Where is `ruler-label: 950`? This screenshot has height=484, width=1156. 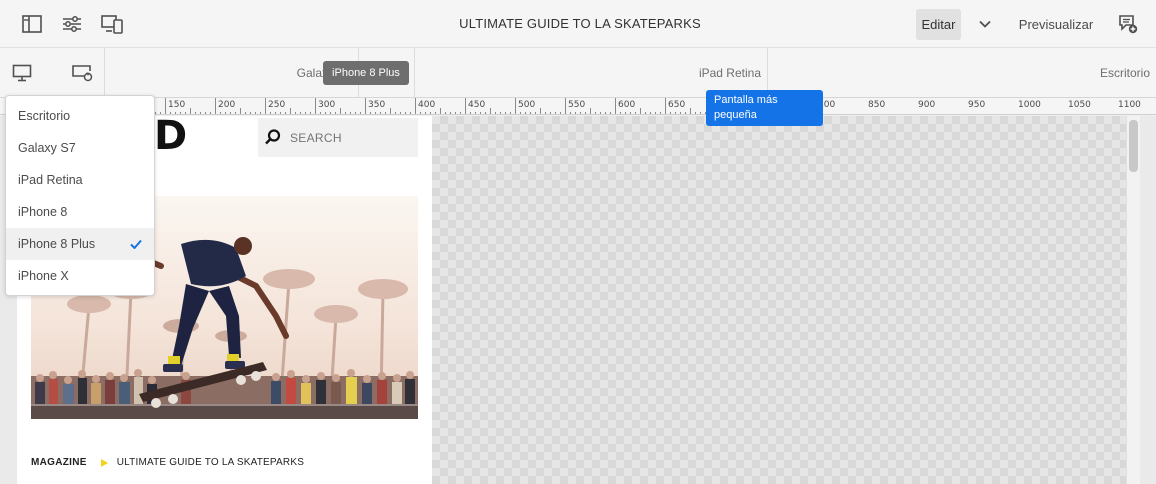 ruler-label: 950 is located at coordinates (977, 105).